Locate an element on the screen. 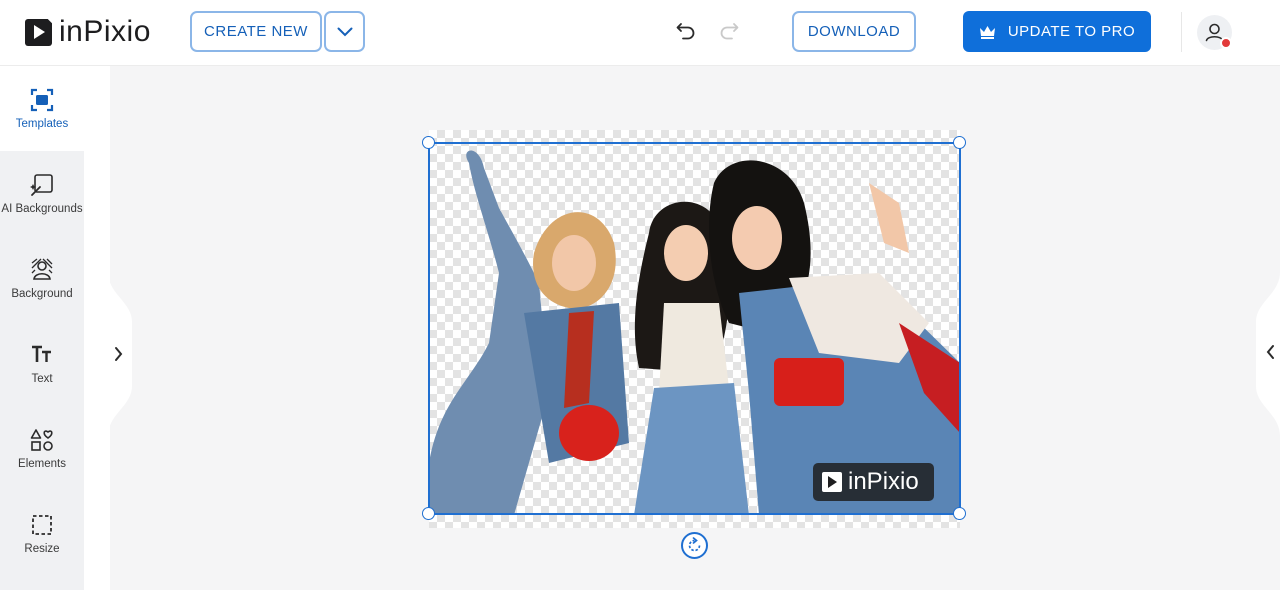 The width and height of the screenshot is (1280, 590). side-panel-collapsed is located at coordinates (97, 328).